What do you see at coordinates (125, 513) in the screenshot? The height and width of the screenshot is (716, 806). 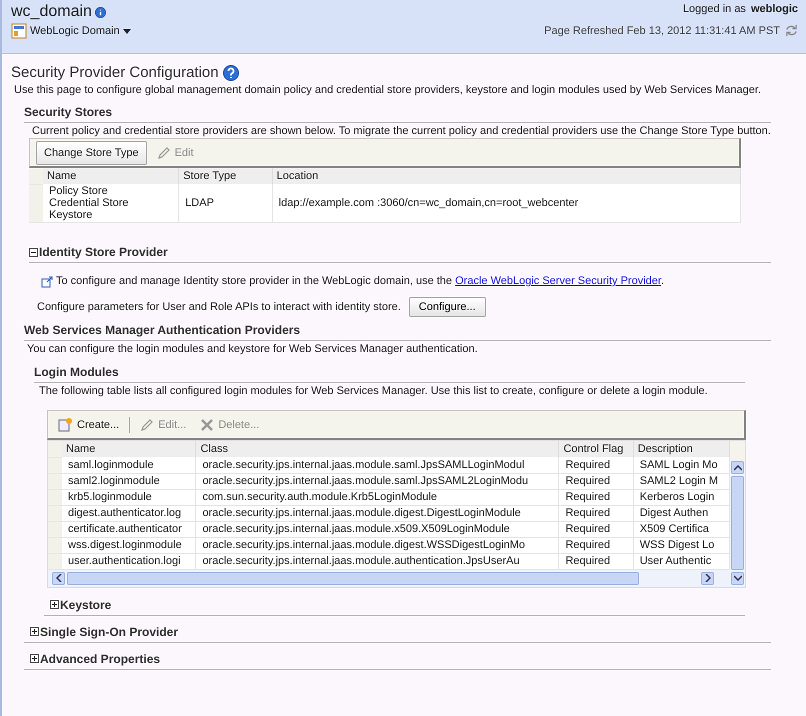 I see `table-cell: digest.authenticator.log` at bounding box center [125, 513].